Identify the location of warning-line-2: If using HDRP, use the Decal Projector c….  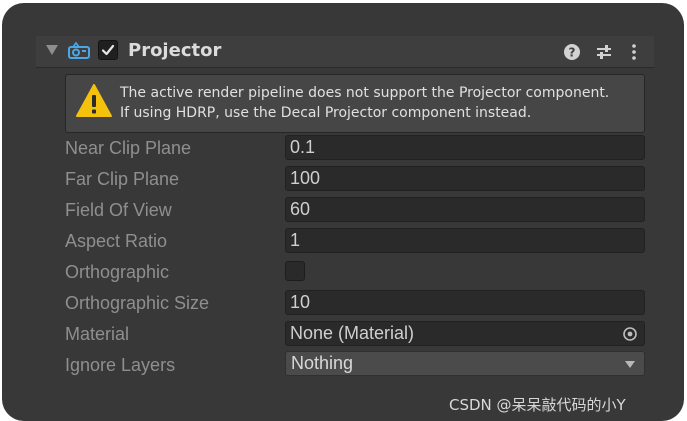
(326, 113).